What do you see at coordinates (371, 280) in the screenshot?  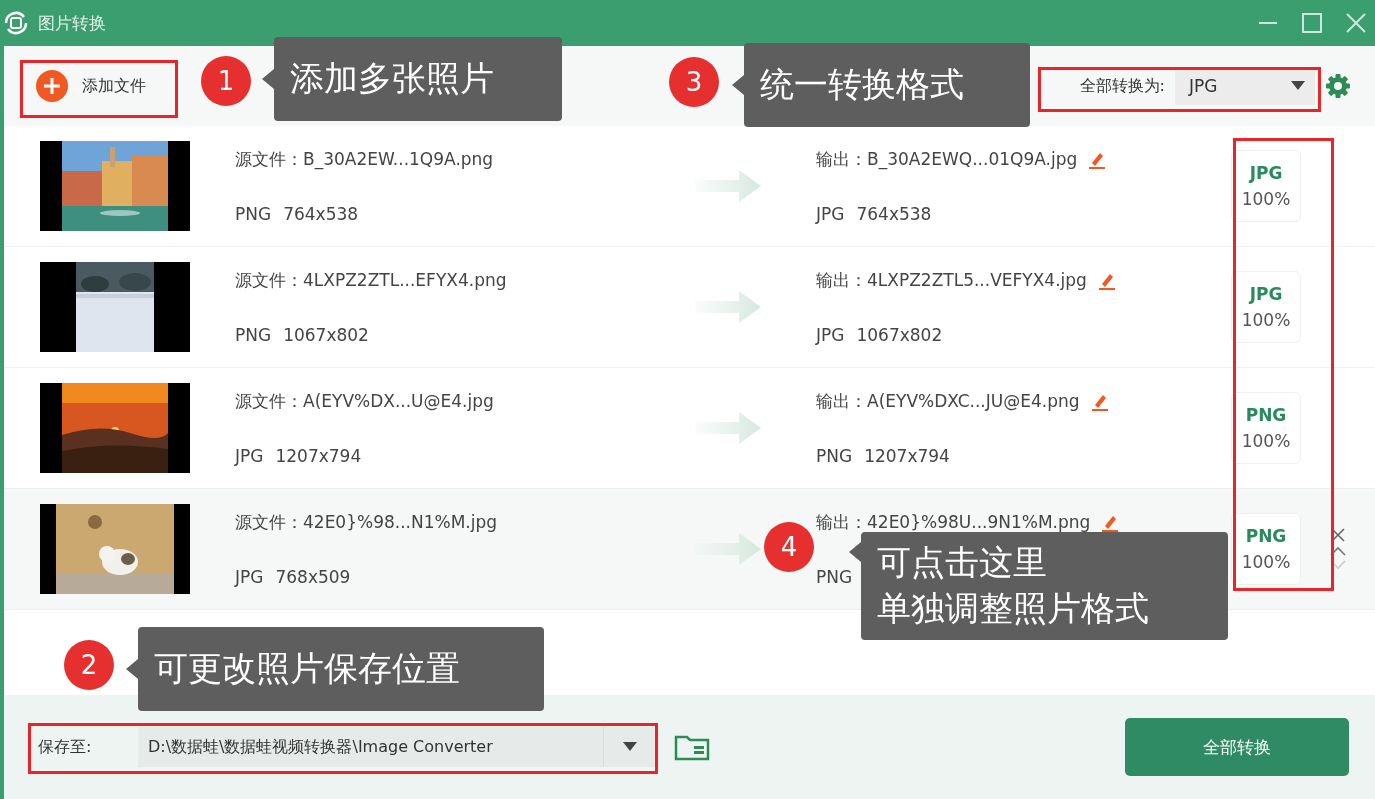 I see `source-file-name: 源文件：4LXPZ2ZTL...EFYX4.png` at bounding box center [371, 280].